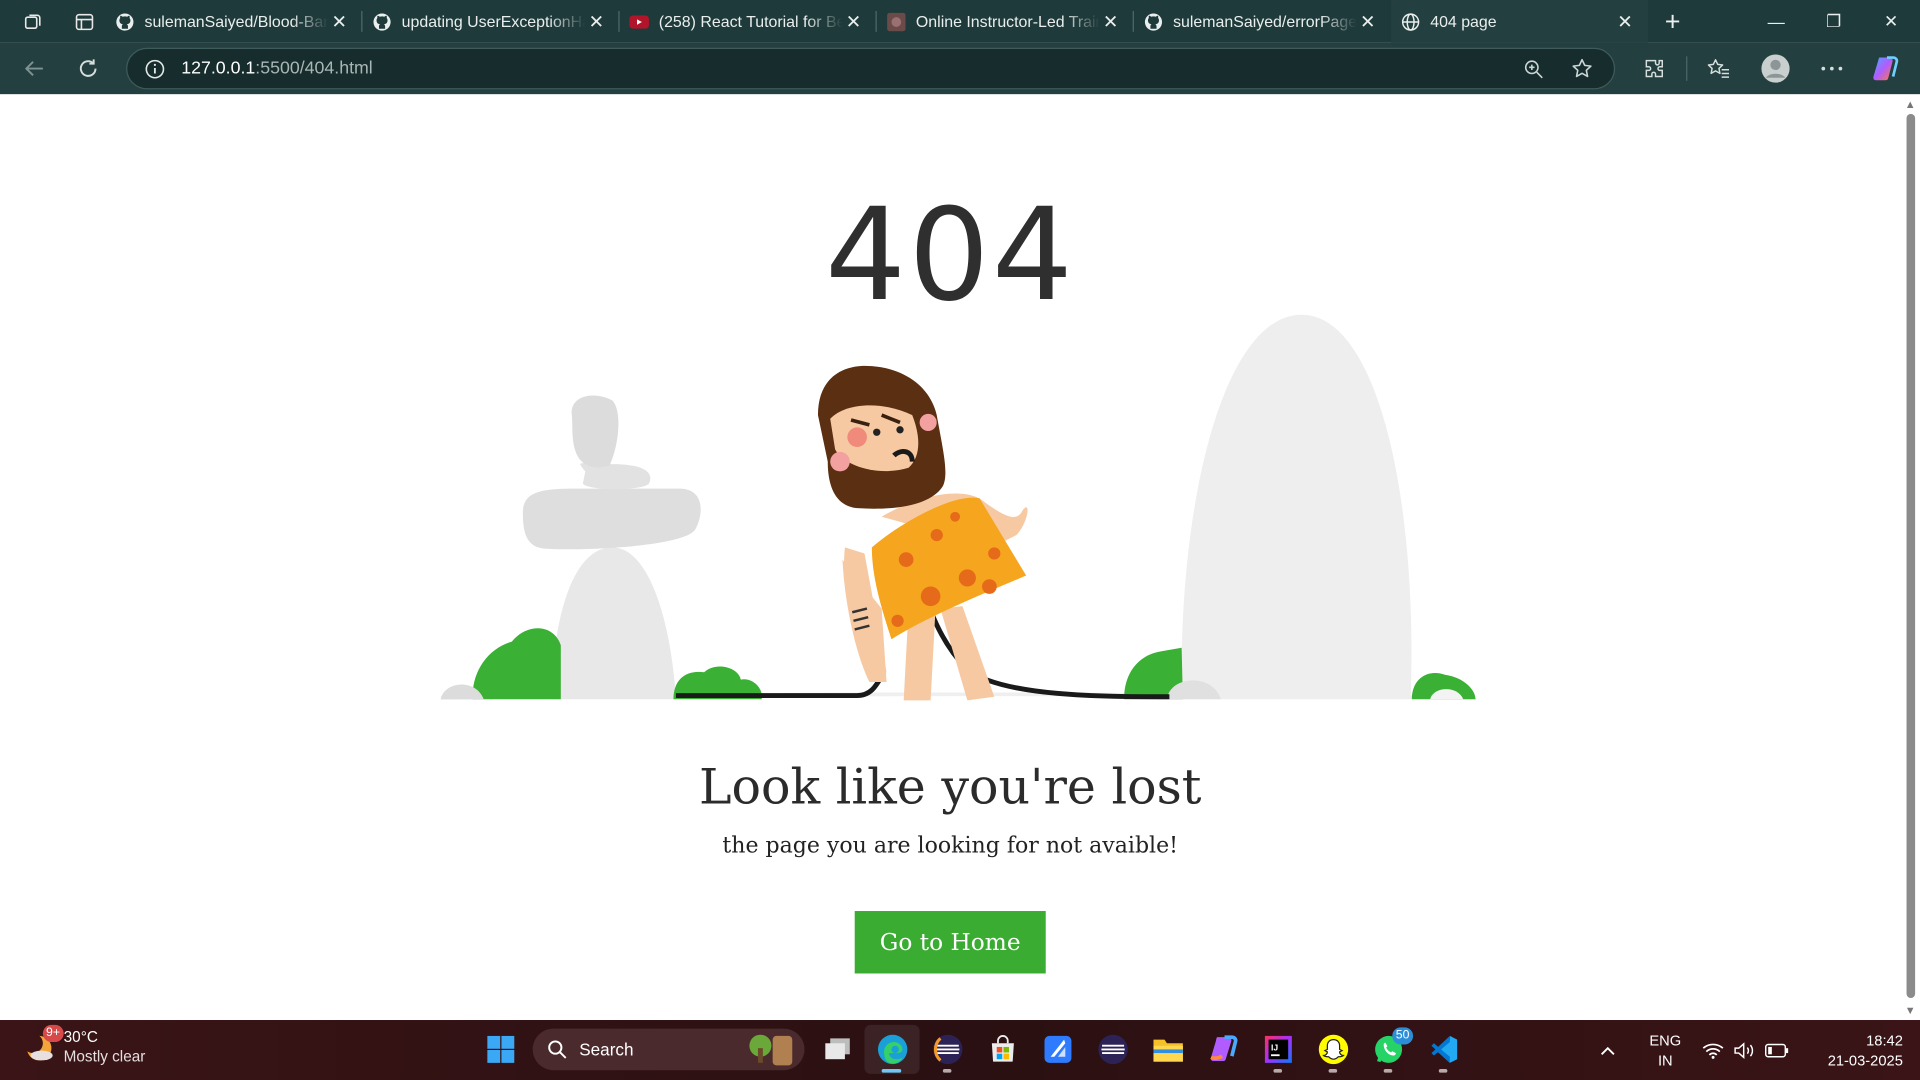  Describe the element at coordinates (1057, 1049) in the screenshot. I see `sketch-app-icon` at that location.